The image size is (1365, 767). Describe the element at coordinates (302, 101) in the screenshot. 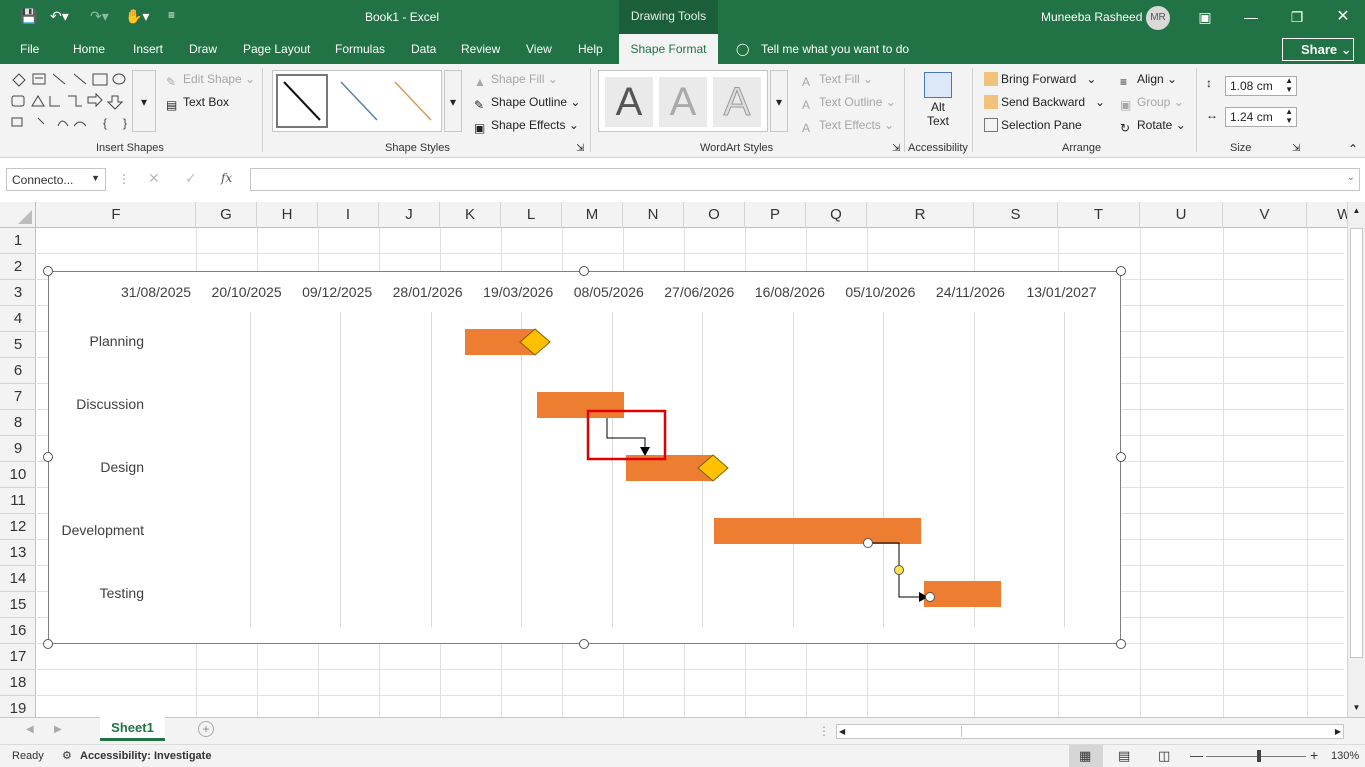

I see `style-black-line` at that location.